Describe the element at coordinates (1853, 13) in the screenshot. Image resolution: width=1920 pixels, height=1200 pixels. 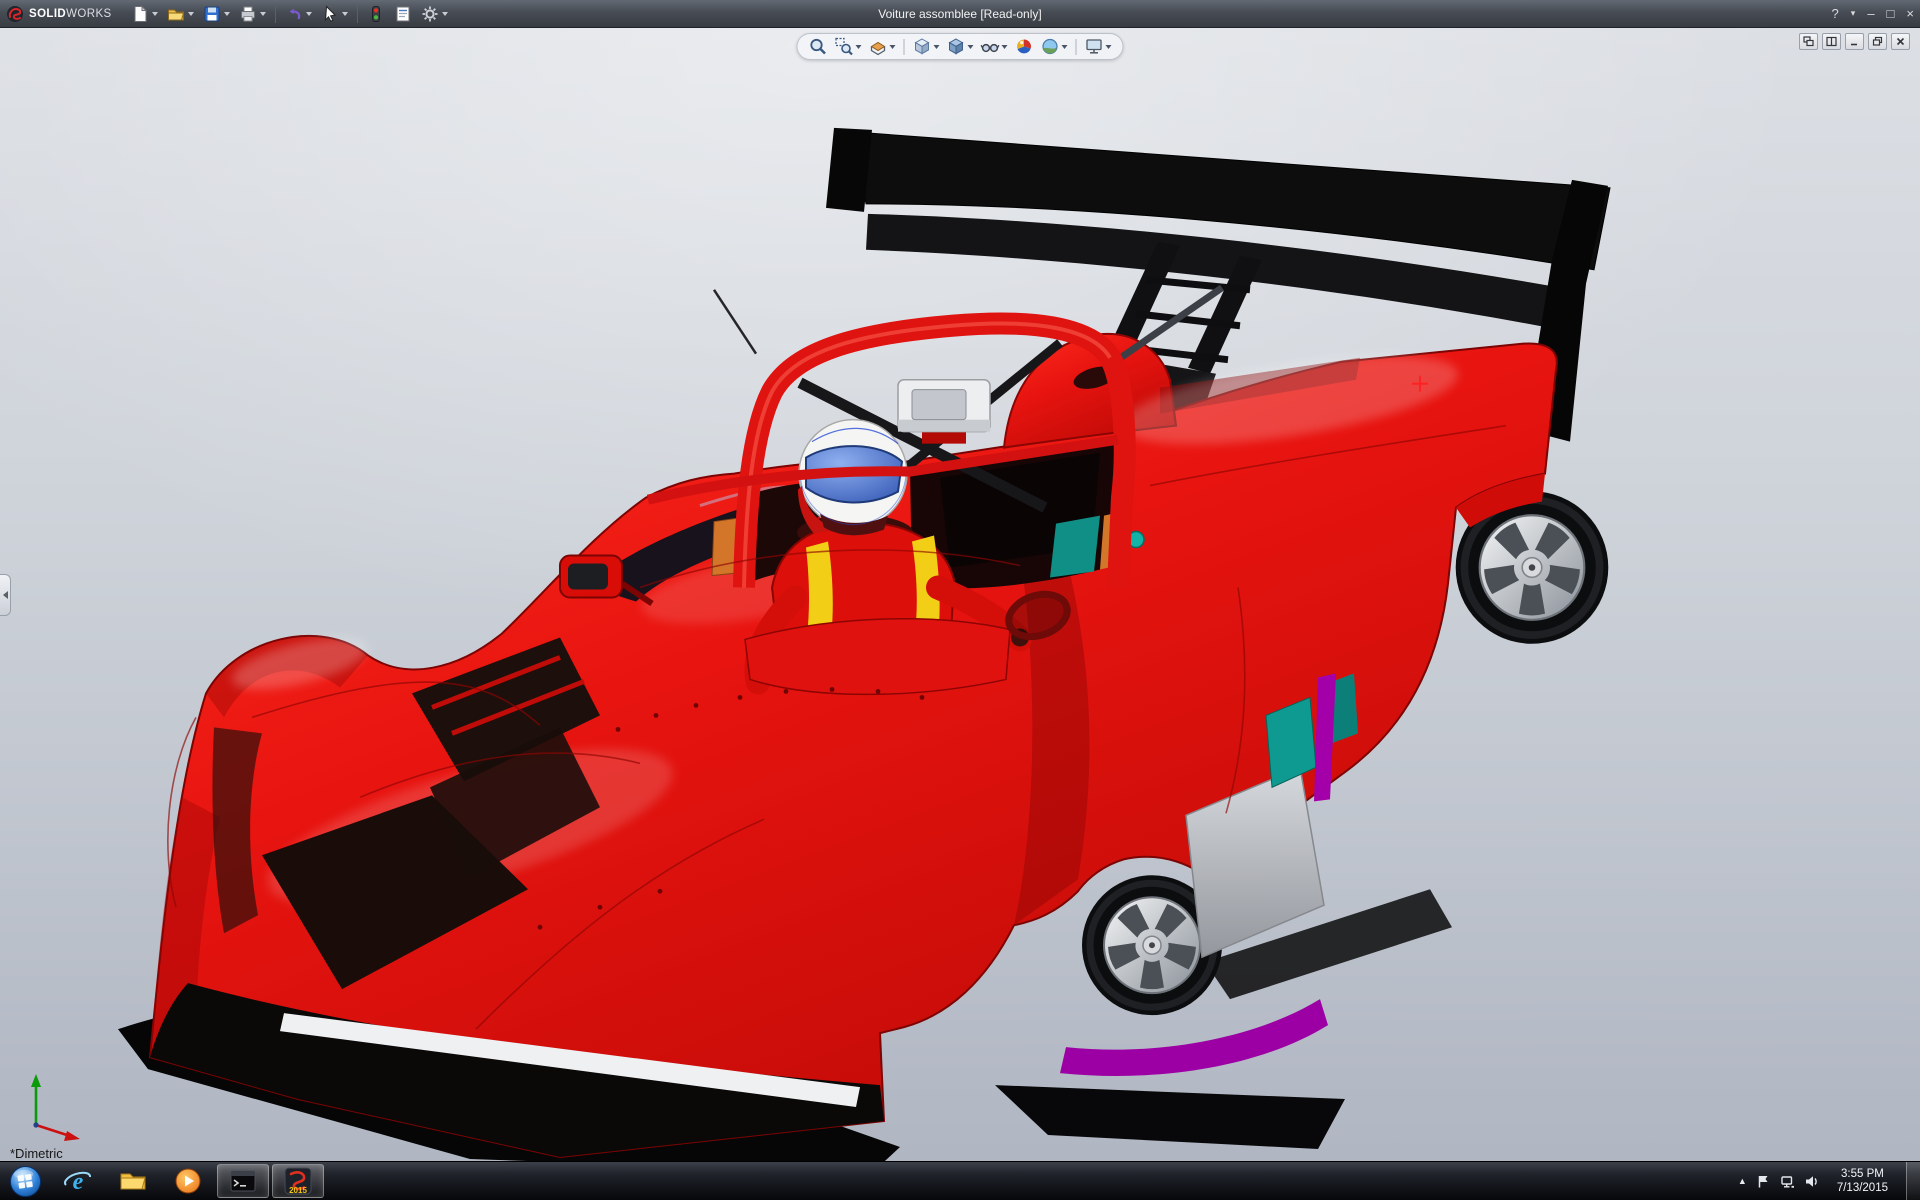
I see `help-menu-caret: ▾` at that location.